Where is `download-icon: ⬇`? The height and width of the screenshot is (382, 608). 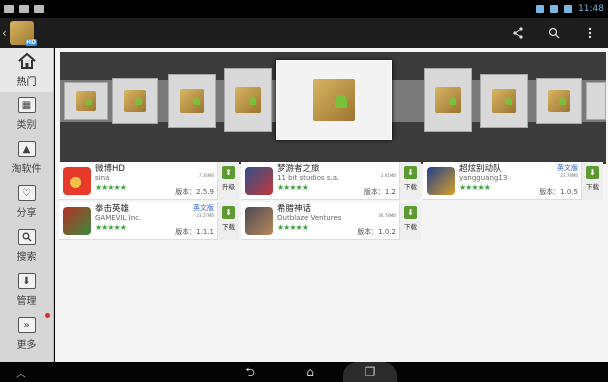
download-icon: ⬇ is located at coordinates (26, 281).